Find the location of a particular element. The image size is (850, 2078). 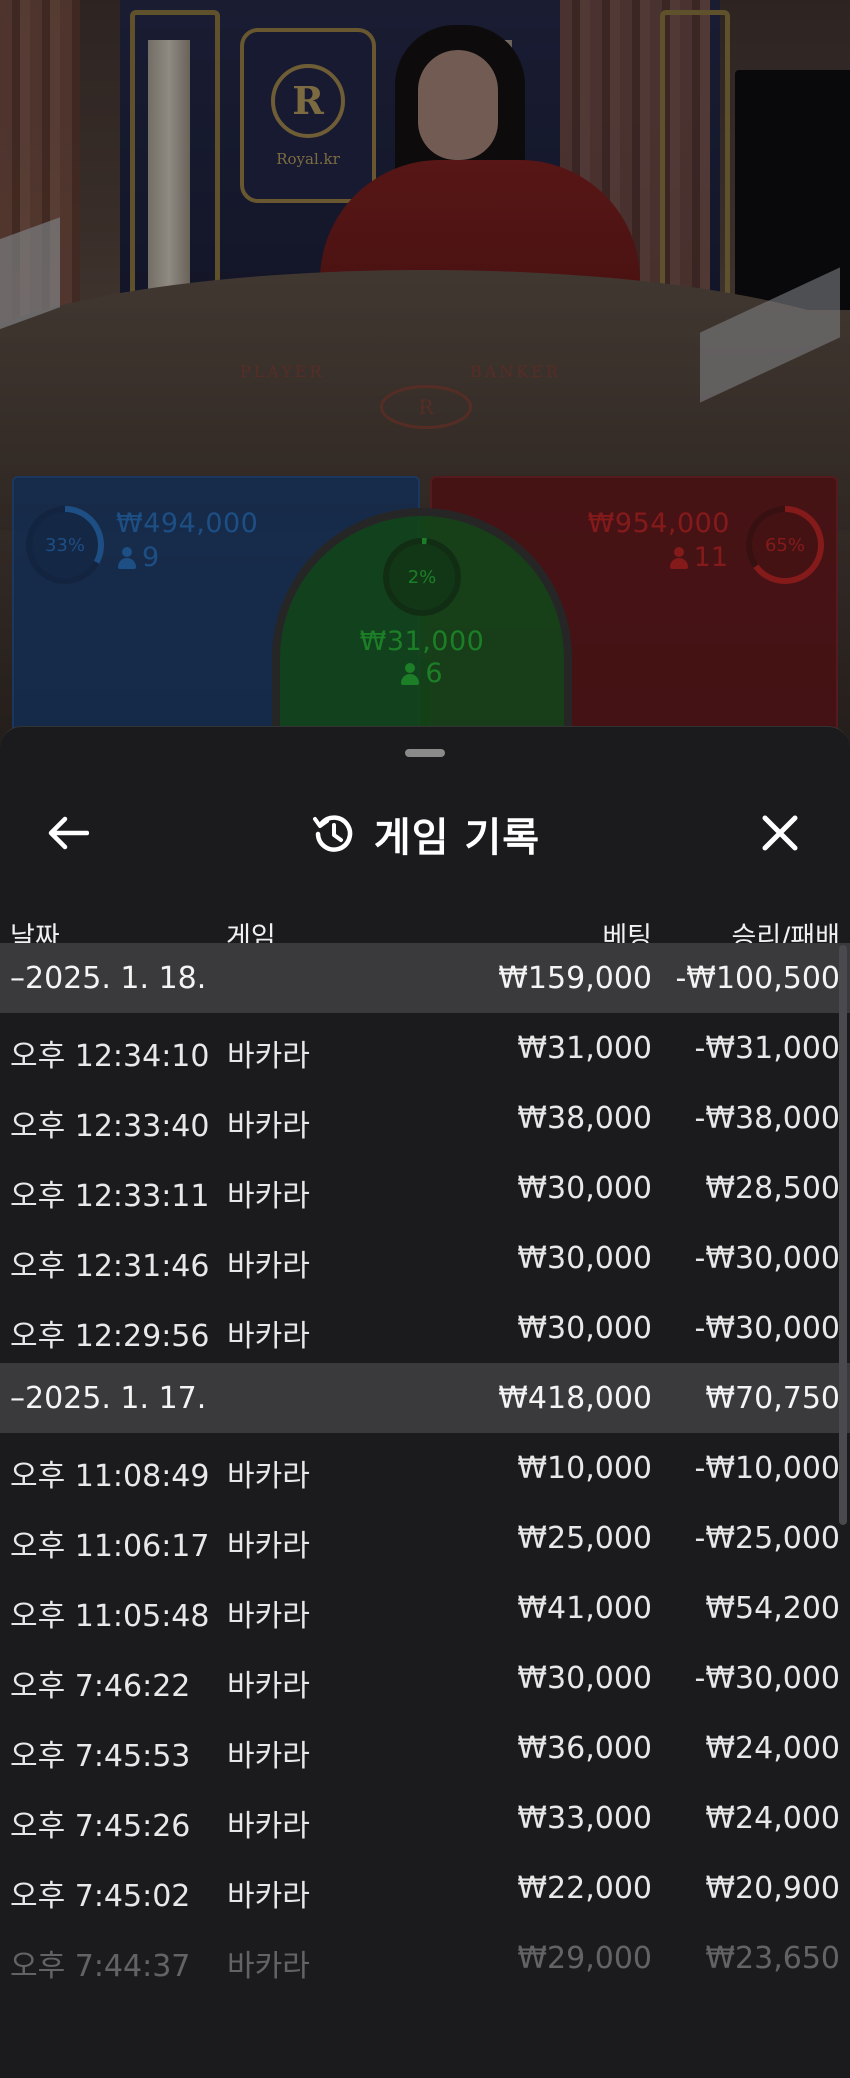

row-time: 오후 11:06:17 is located at coordinates (110, 1546).